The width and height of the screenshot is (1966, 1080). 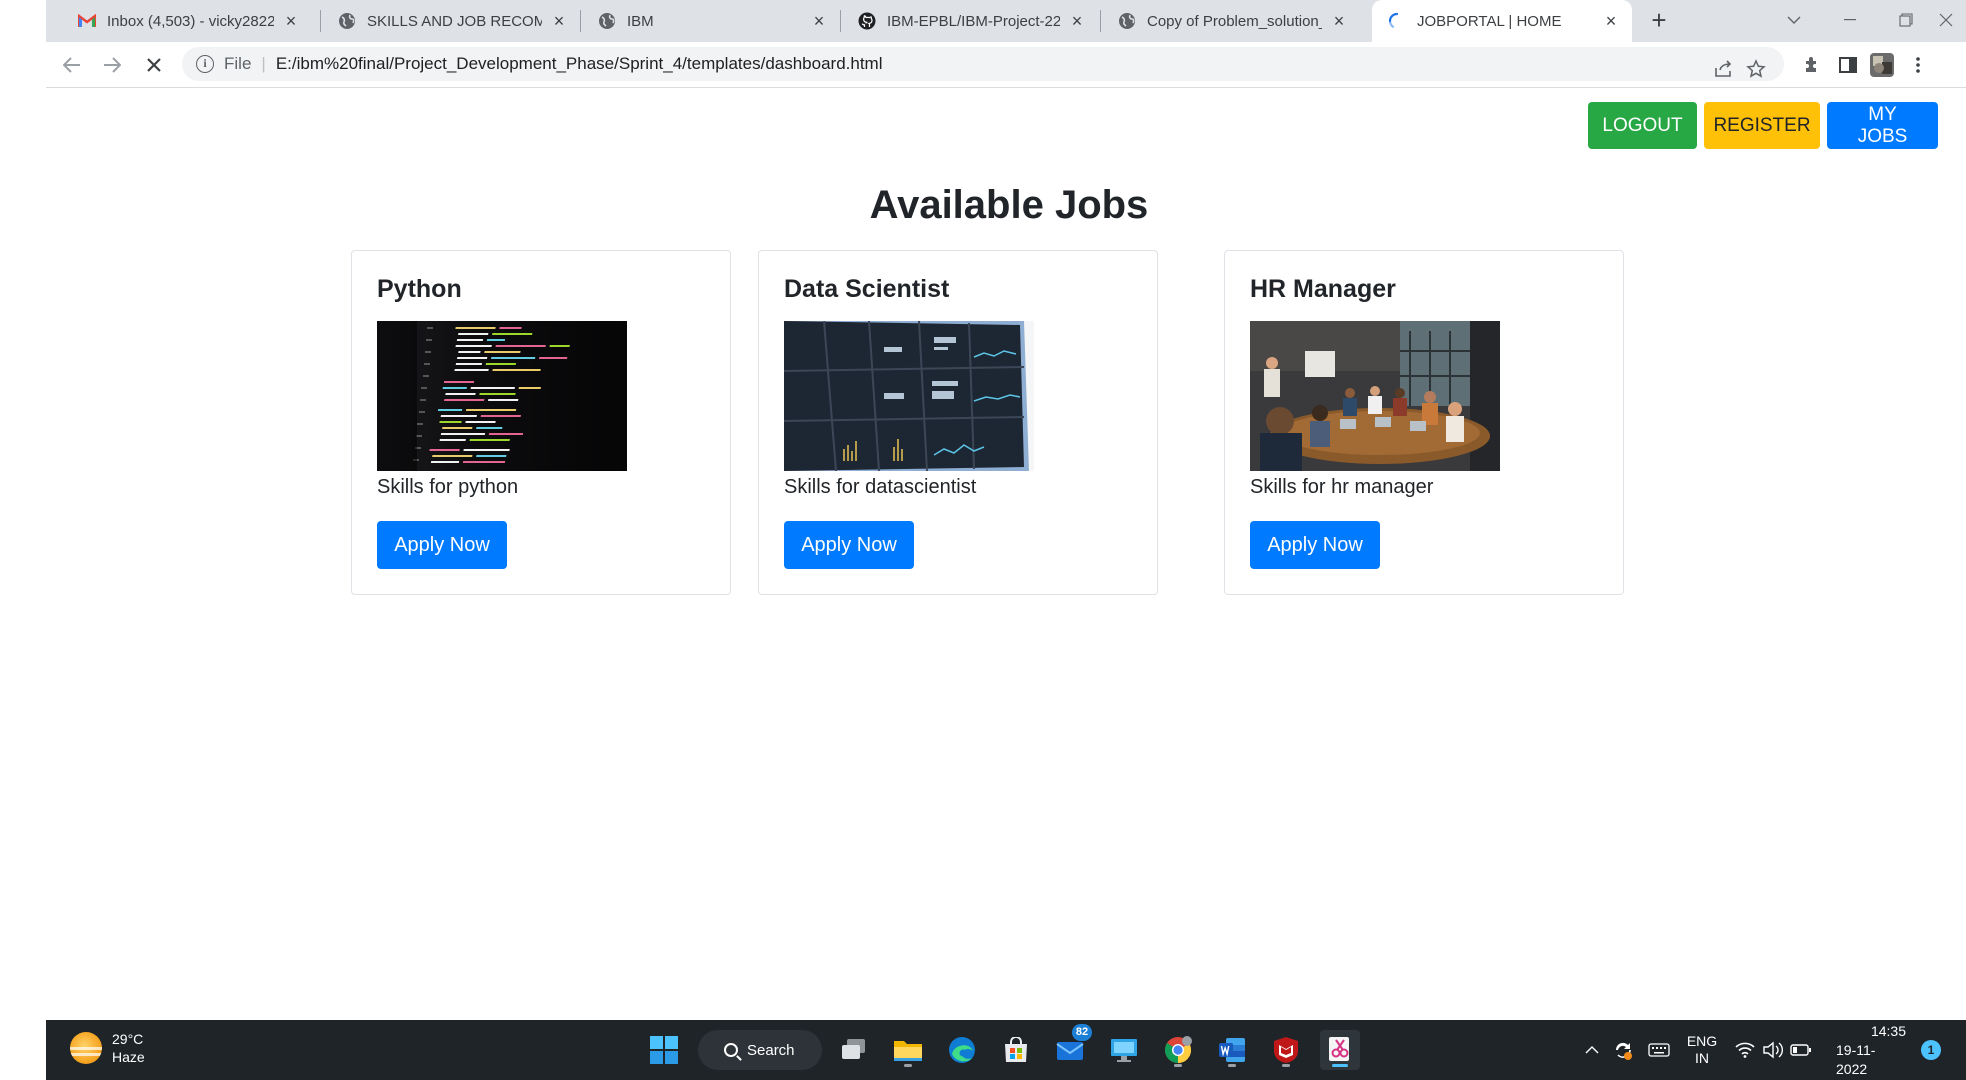 I want to click on show-hidden-icons-chevron, so click(x=1592, y=1050).